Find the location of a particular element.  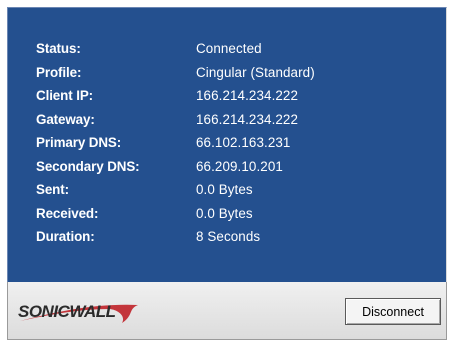

status-row: Status: Connected is located at coordinates (175, 49).